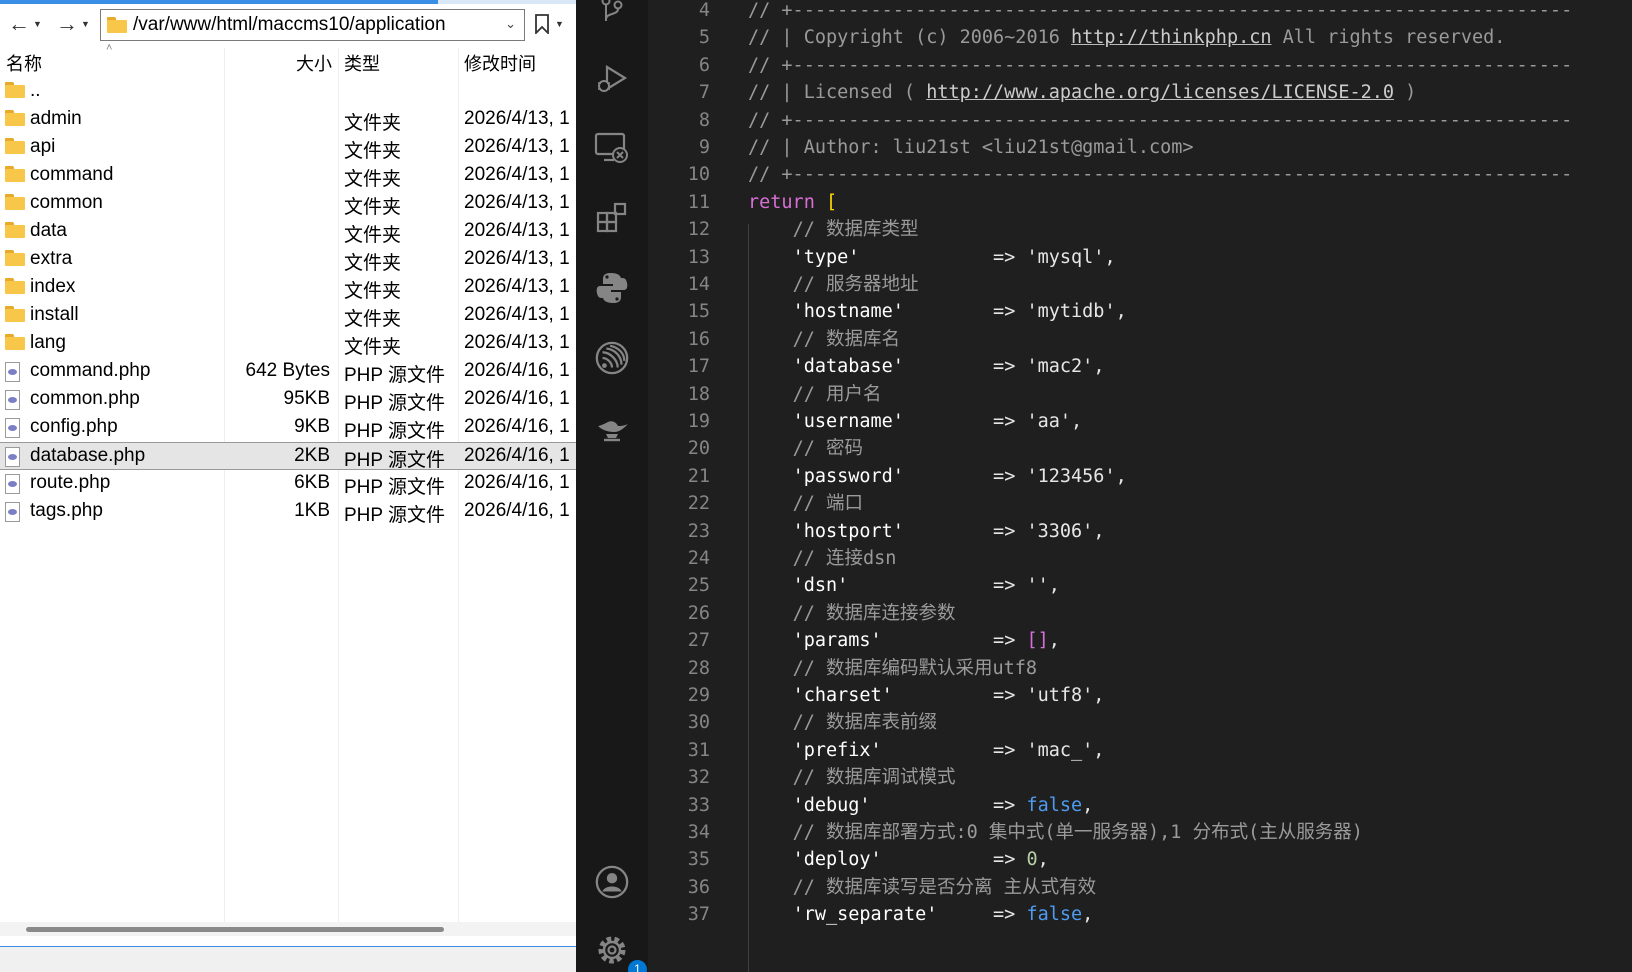  I want to click on file-row: admin 文件夹 2026/4/13, 1, so click(288, 120).